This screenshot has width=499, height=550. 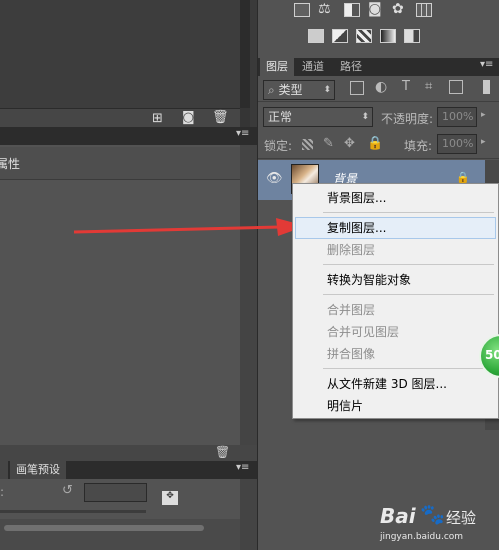 I want to click on tab-channels-label: 通道, so click(x=313, y=66).